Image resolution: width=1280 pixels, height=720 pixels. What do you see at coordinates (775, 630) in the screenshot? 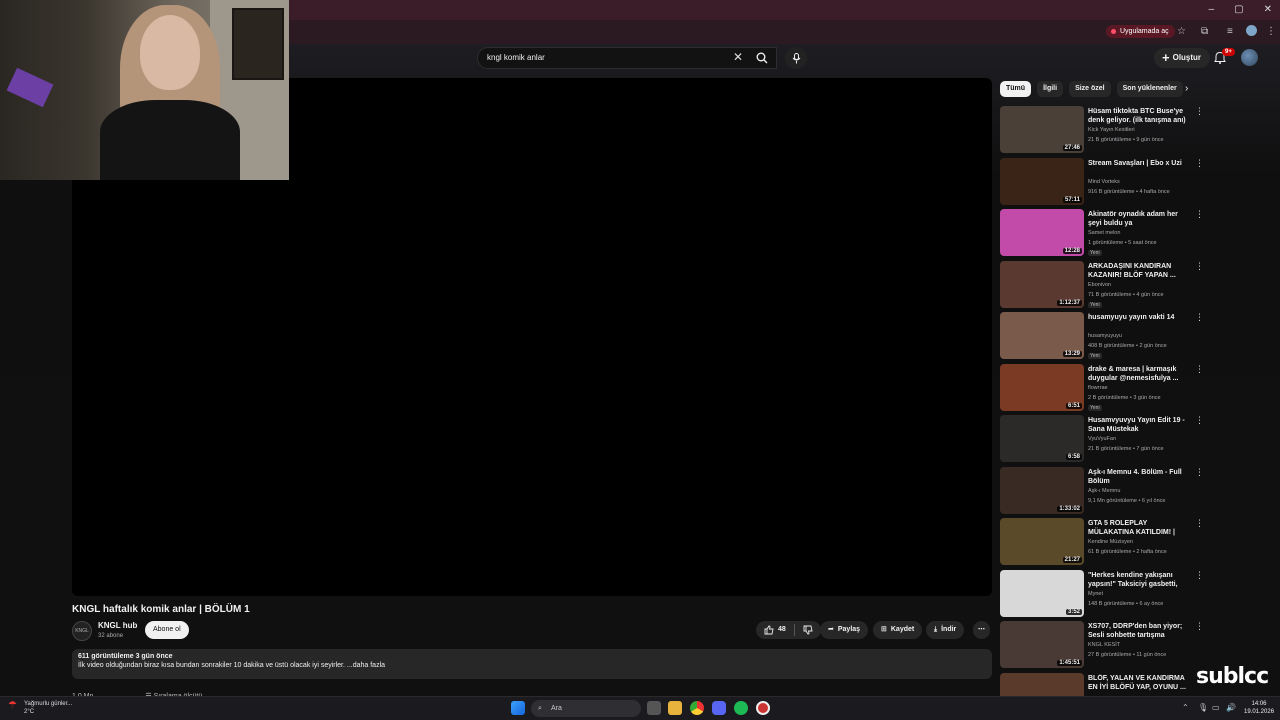
I see `like-button: 48` at bounding box center [775, 630].